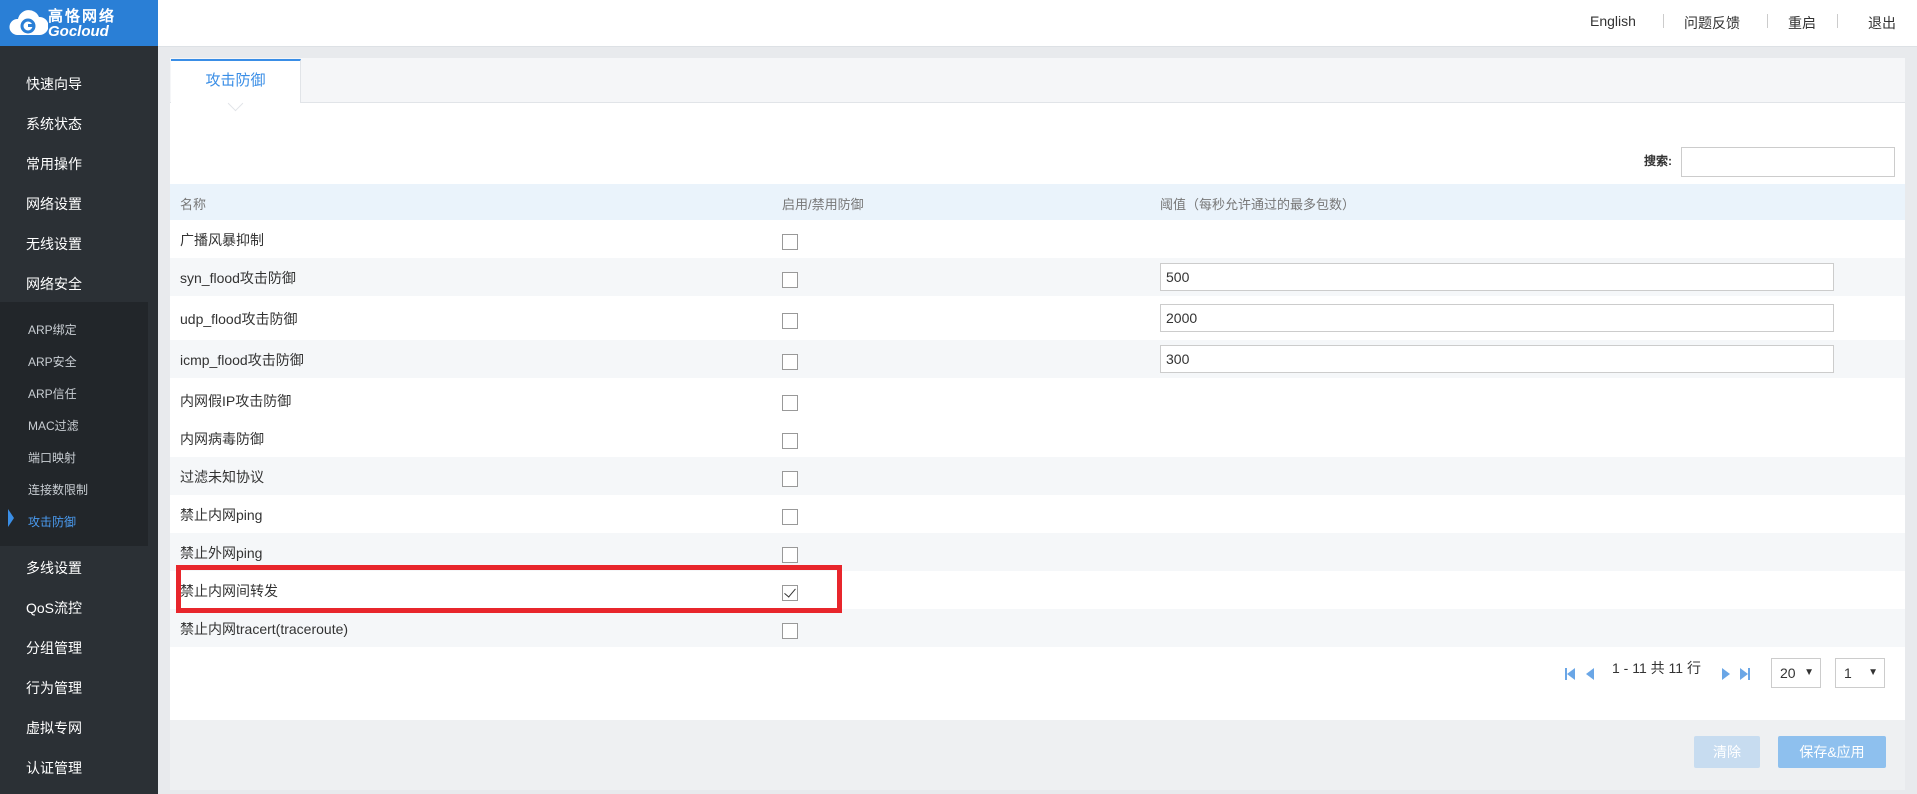 This screenshot has width=1917, height=794. What do you see at coordinates (54, 284) in the screenshot?
I see `nav-item-network-security: 网络安全` at bounding box center [54, 284].